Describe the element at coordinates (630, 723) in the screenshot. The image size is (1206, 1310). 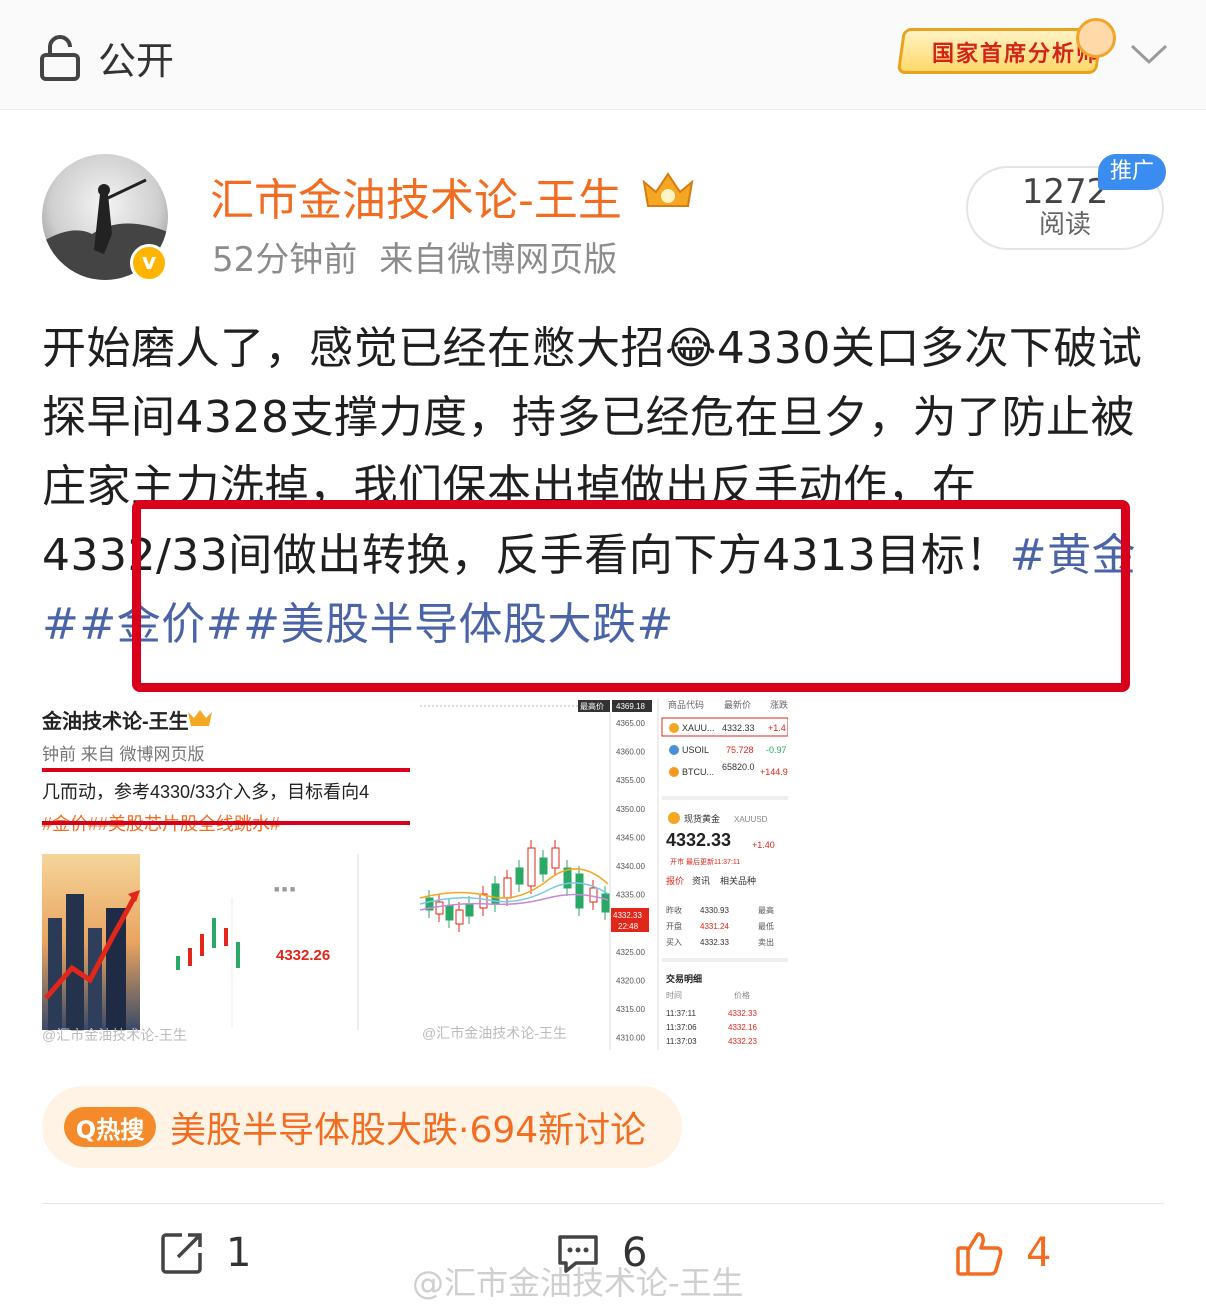
I see `y-tick-label: 4365.00` at that location.